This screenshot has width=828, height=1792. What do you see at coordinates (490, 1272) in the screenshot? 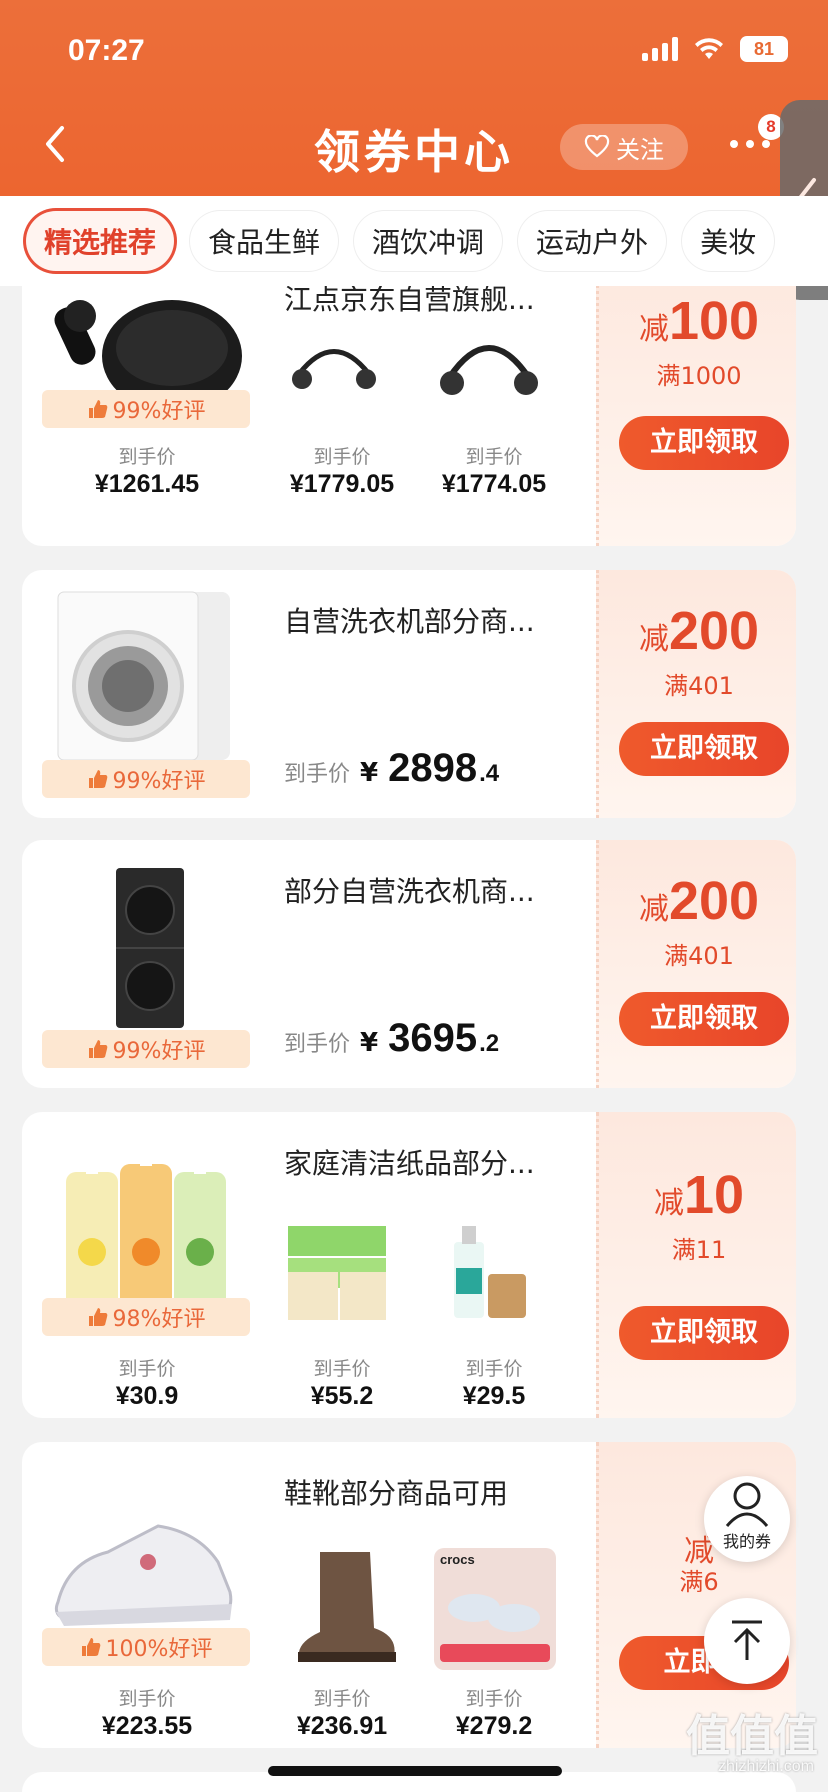
I see `shoe-cleaner-image` at bounding box center [490, 1272].